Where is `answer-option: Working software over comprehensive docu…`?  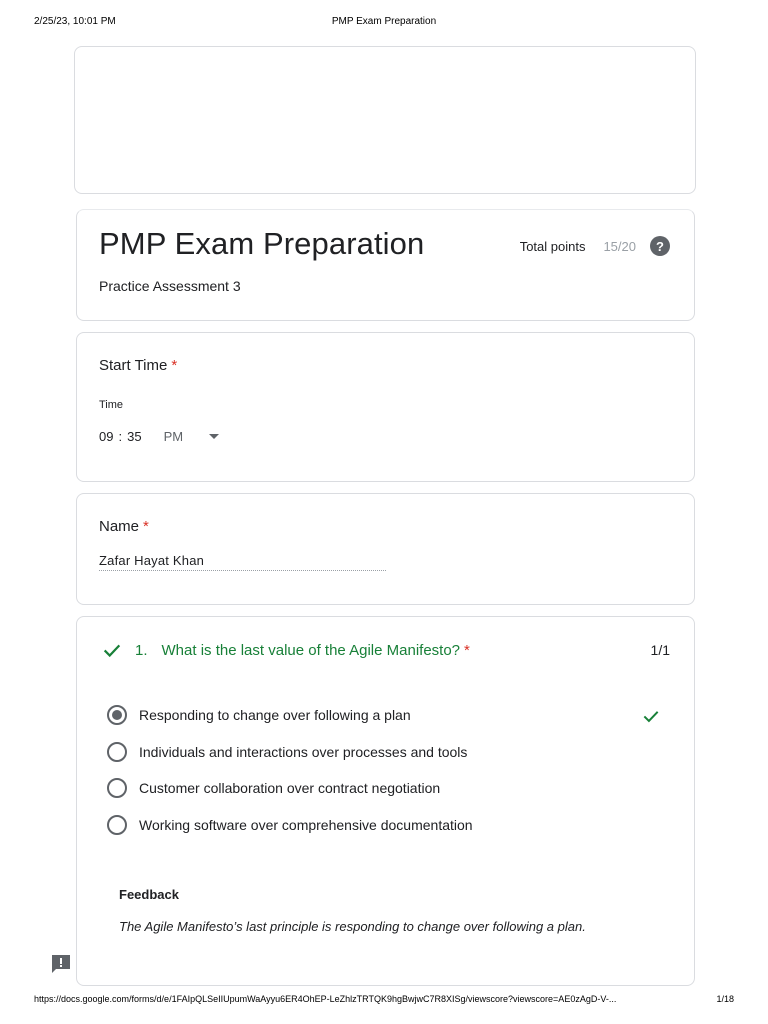 answer-option: Working software over comprehensive docu… is located at coordinates (385, 825).